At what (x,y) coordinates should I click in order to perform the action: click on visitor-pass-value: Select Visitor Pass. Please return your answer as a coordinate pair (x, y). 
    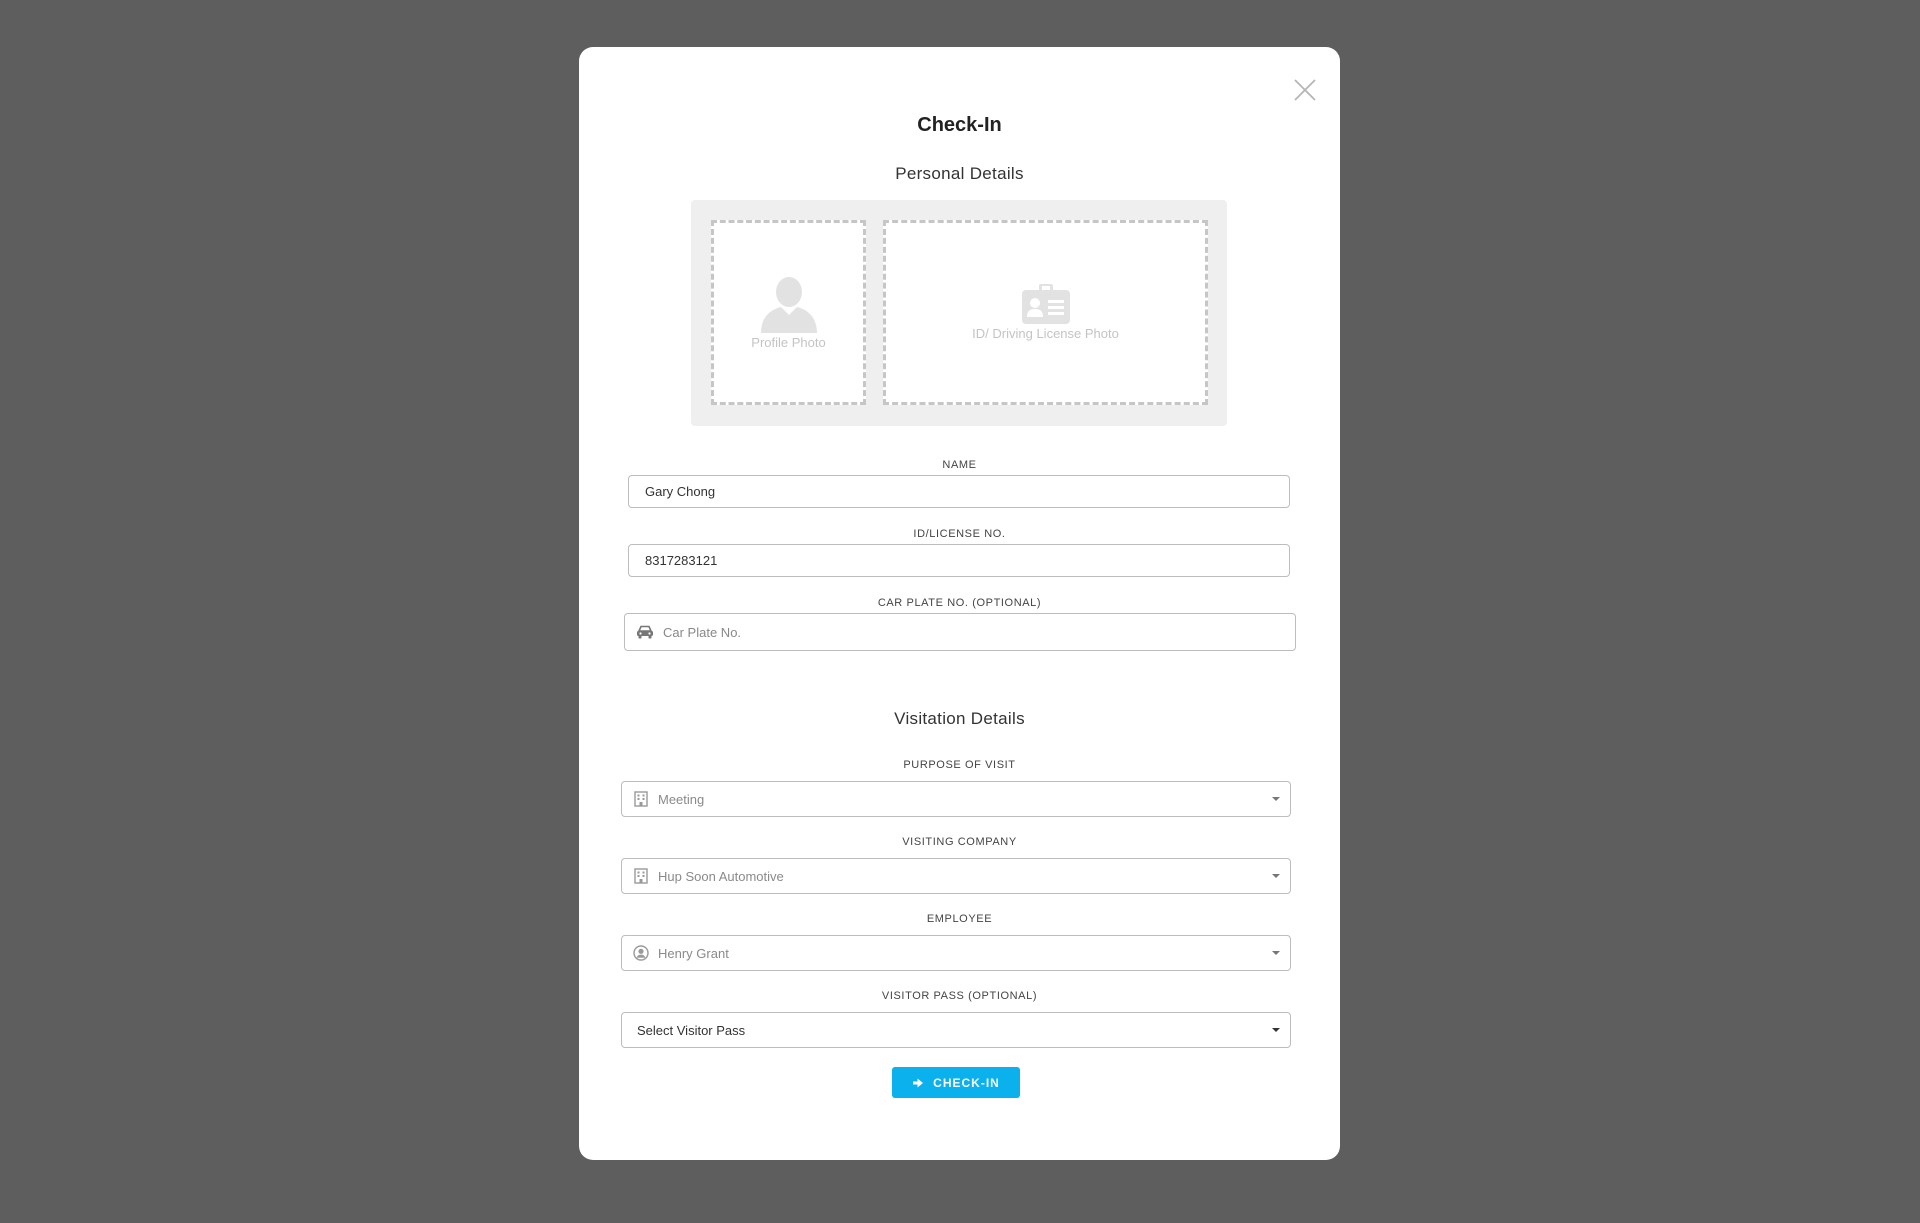
    Looking at the image, I should click on (691, 1030).